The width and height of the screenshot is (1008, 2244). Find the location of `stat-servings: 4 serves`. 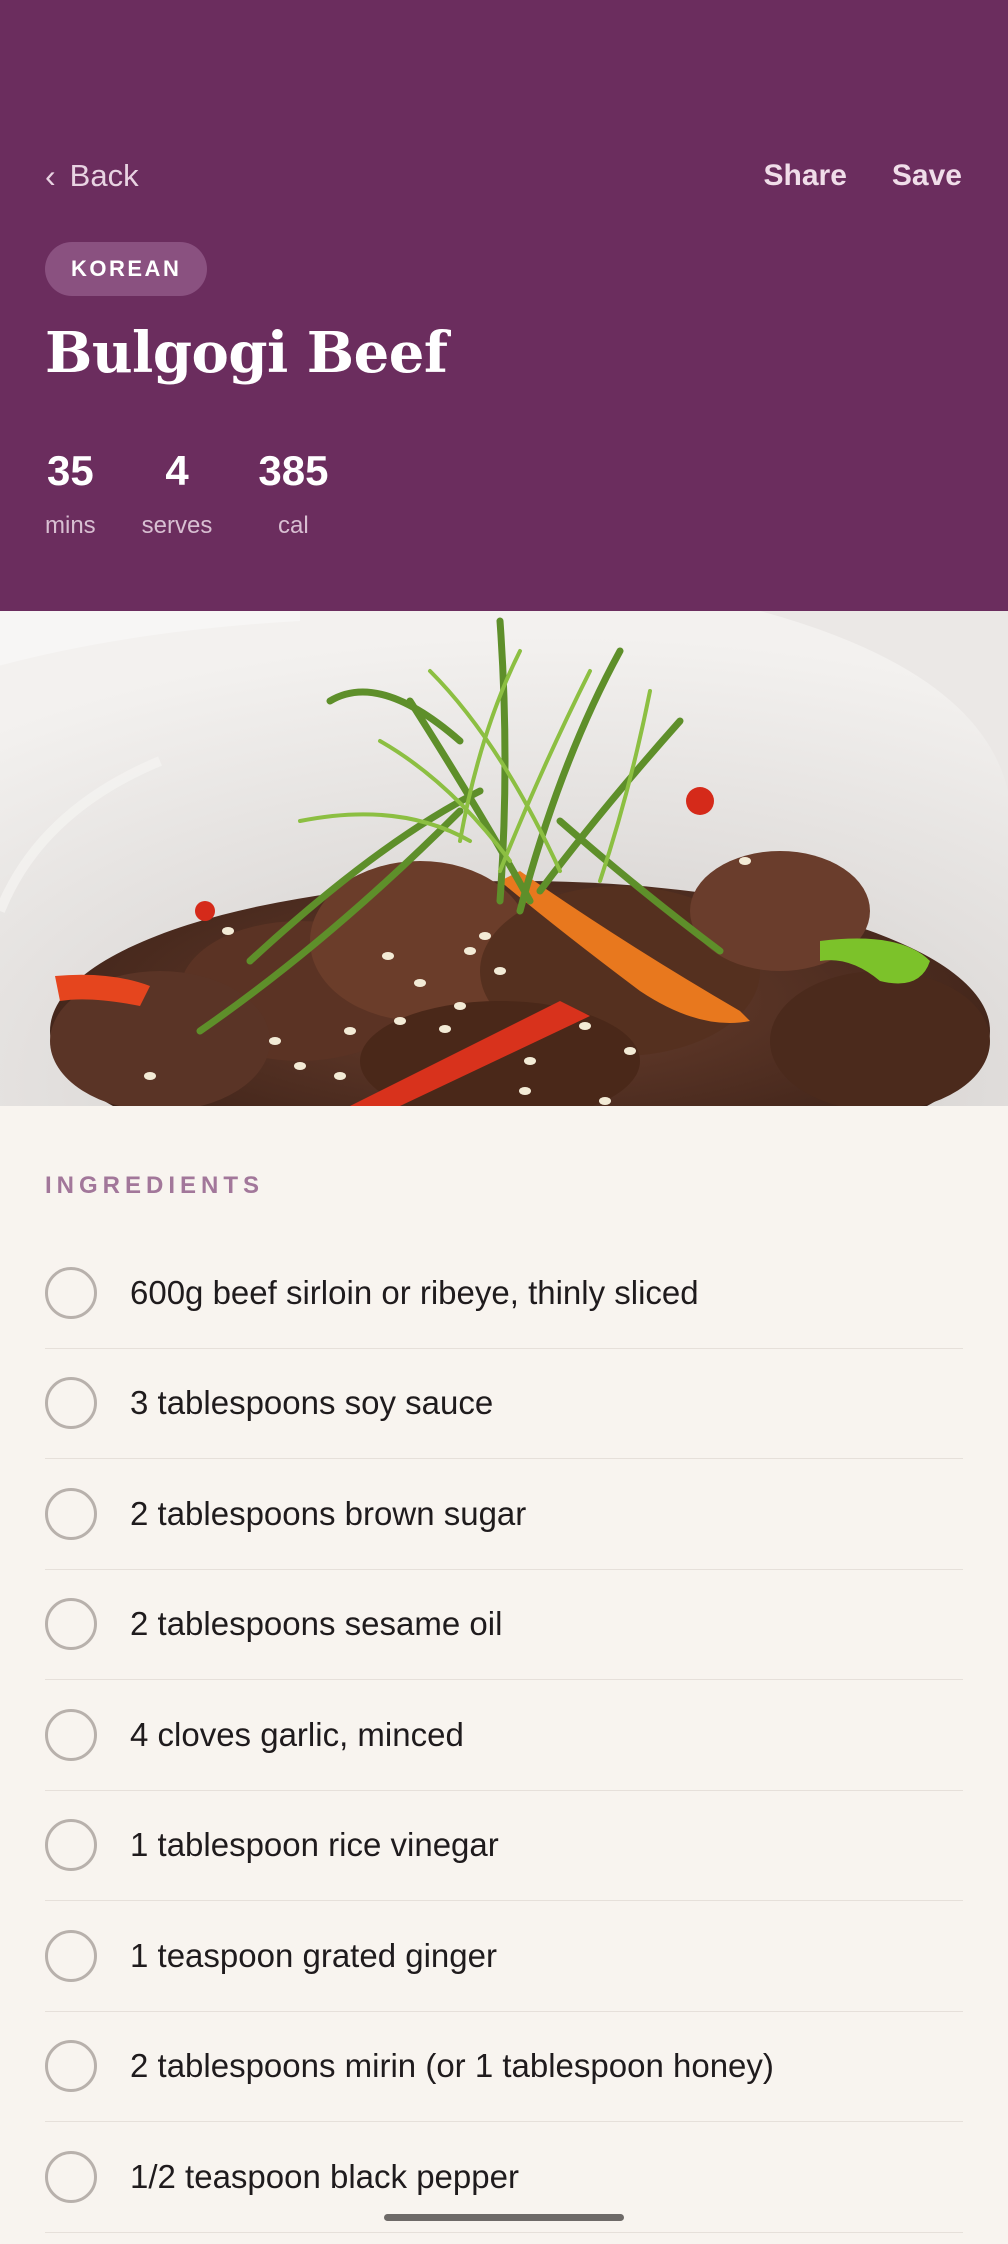

stat-servings: 4 serves is located at coordinates (177, 492).